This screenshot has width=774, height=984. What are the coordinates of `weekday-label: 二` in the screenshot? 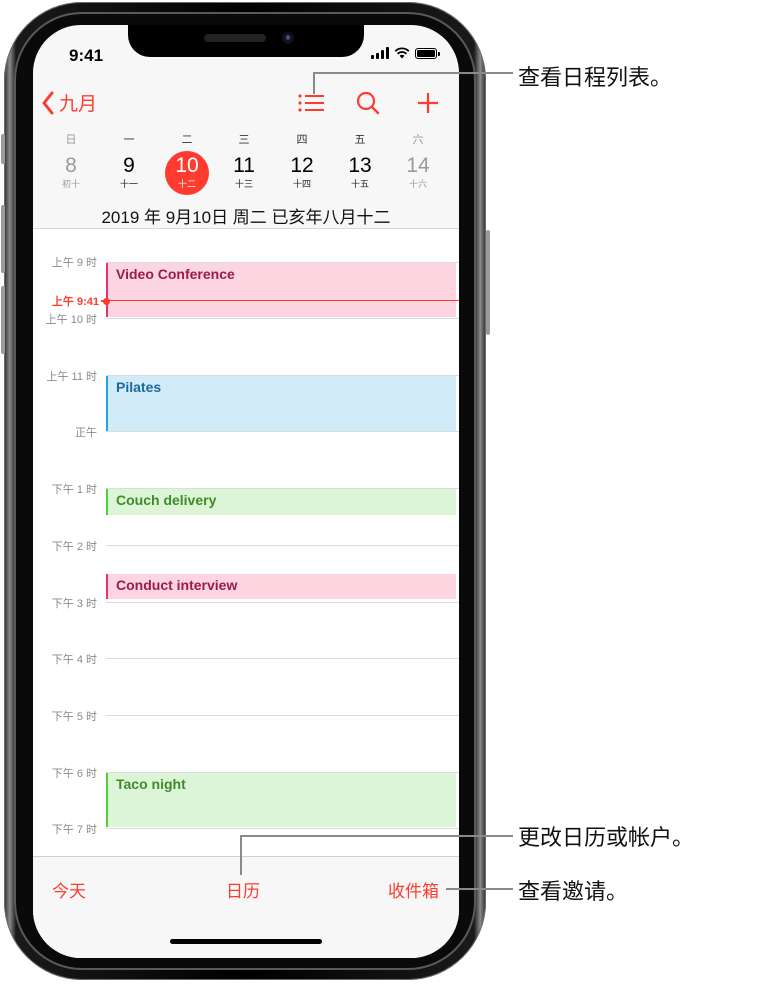 It's located at (187, 140).